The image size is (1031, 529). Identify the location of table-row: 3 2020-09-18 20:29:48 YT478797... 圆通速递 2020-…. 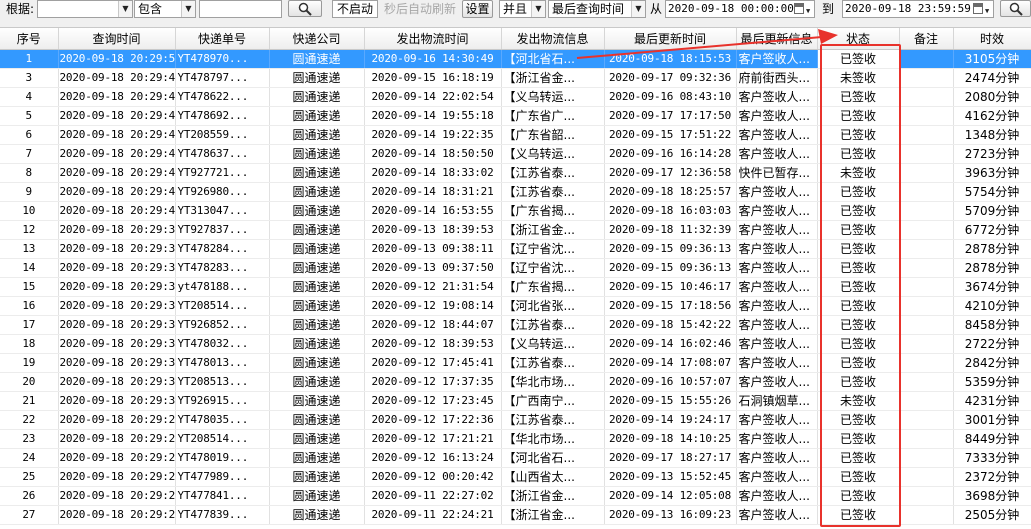
(515, 78).